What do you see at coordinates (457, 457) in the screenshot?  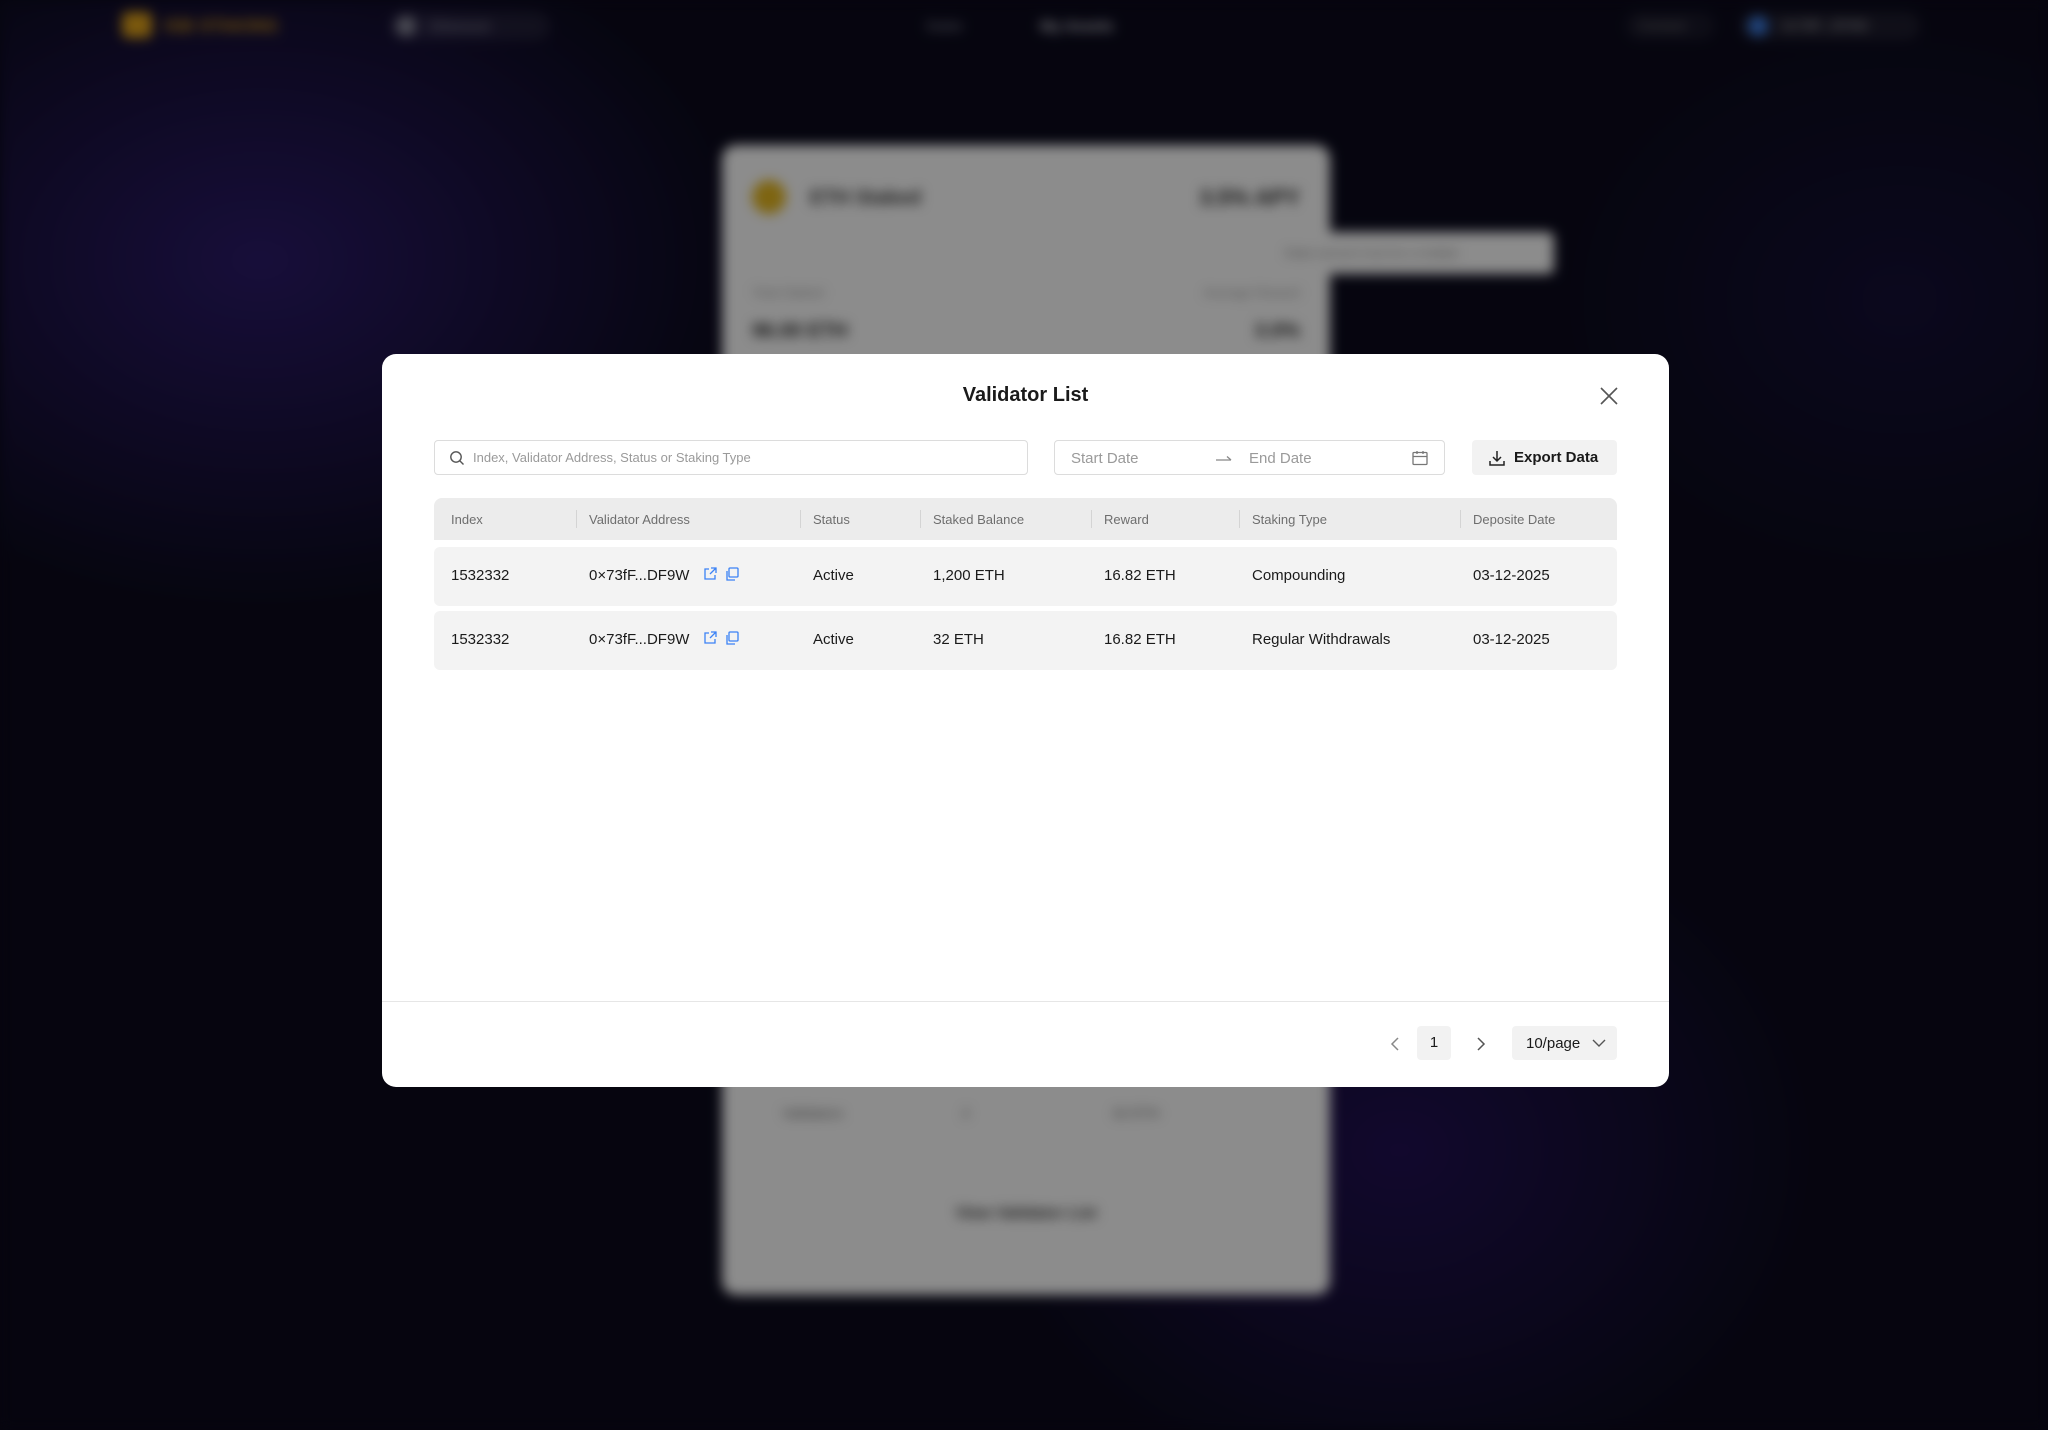 I see `search-icon` at bounding box center [457, 457].